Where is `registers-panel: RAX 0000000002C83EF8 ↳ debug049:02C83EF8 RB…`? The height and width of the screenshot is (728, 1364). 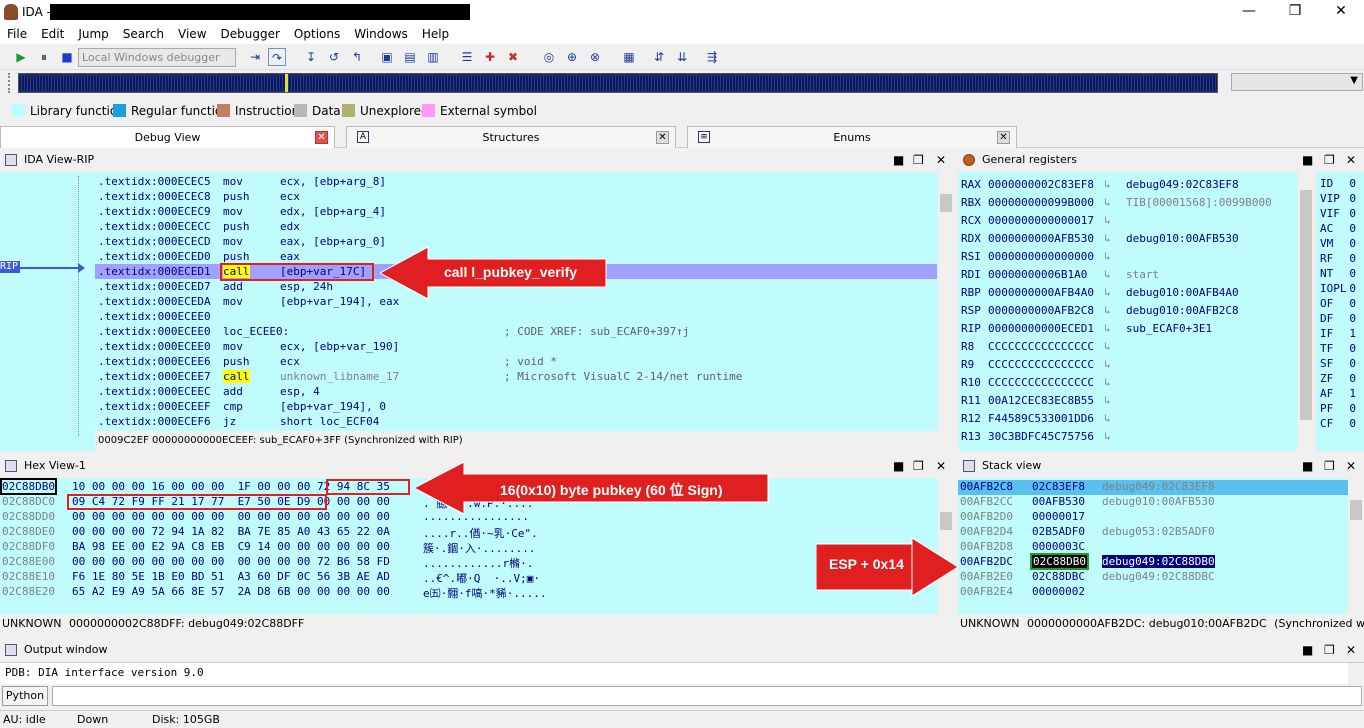
registers-panel: RAX 0000000002C83EF8 ↳ debug049:02C83EF8 RB… is located at coordinates (1136, 311).